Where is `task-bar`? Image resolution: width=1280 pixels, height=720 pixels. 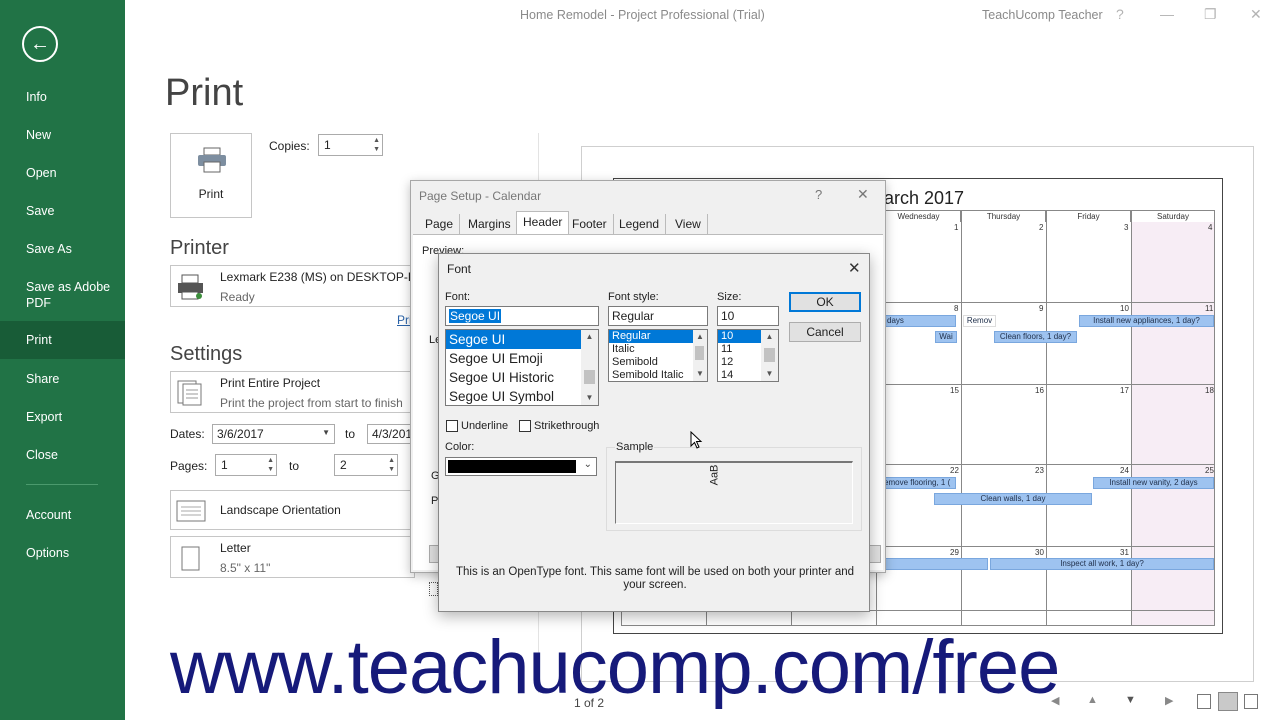 task-bar is located at coordinates (932, 564).